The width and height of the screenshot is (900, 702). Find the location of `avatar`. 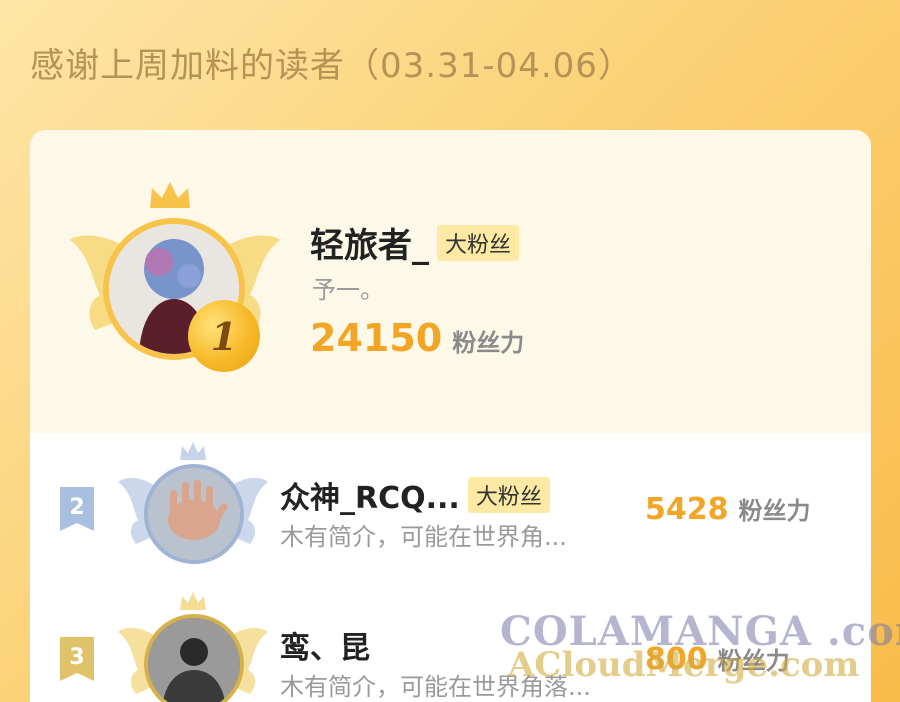

avatar is located at coordinates (194, 514).